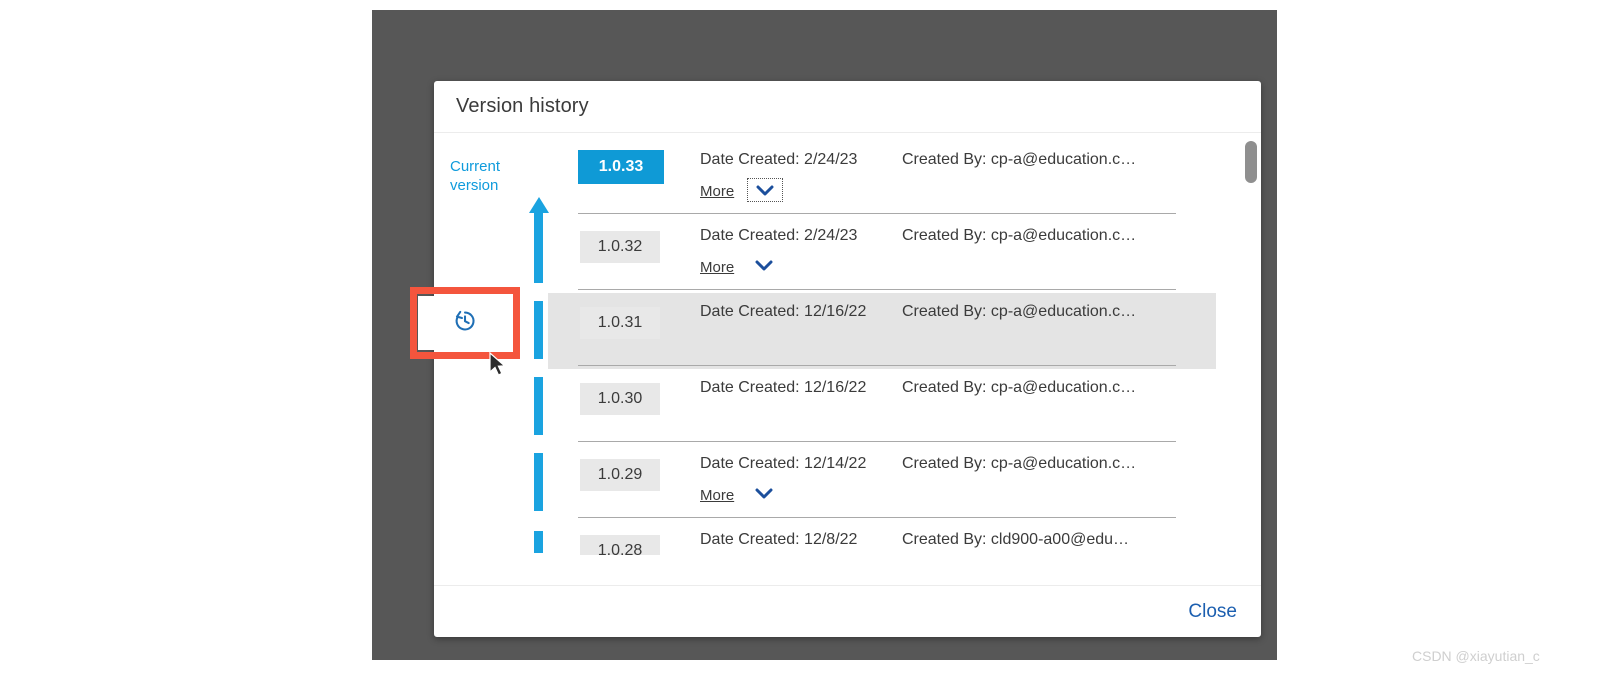 This screenshot has height=687, width=1600. I want to click on watermark: CSDN @xiayutian_c, so click(1476, 656).